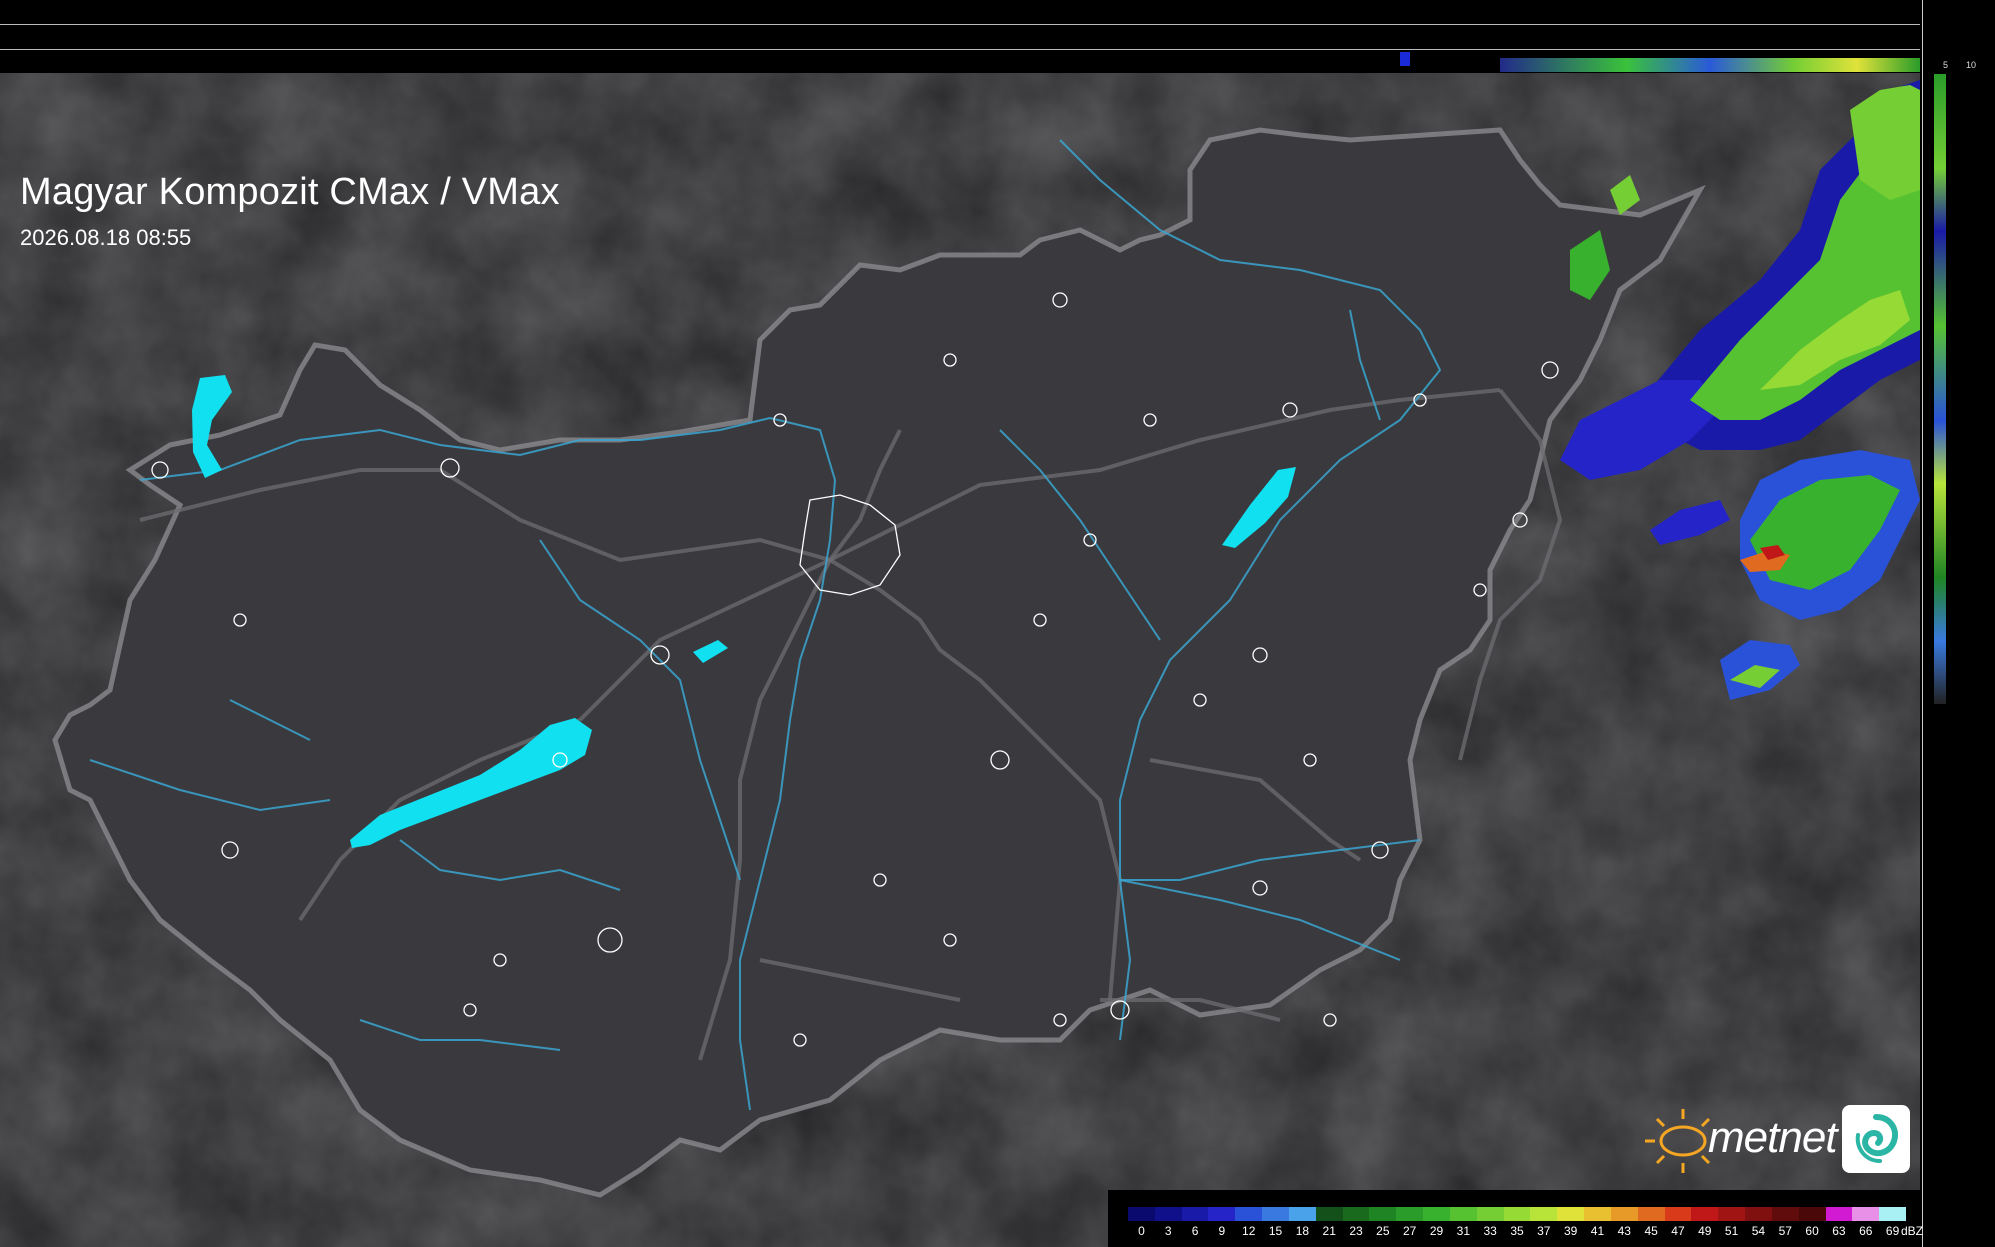  Describe the element at coordinates (1866, 1231) in the screenshot. I see `legend-value-label: 66` at that location.